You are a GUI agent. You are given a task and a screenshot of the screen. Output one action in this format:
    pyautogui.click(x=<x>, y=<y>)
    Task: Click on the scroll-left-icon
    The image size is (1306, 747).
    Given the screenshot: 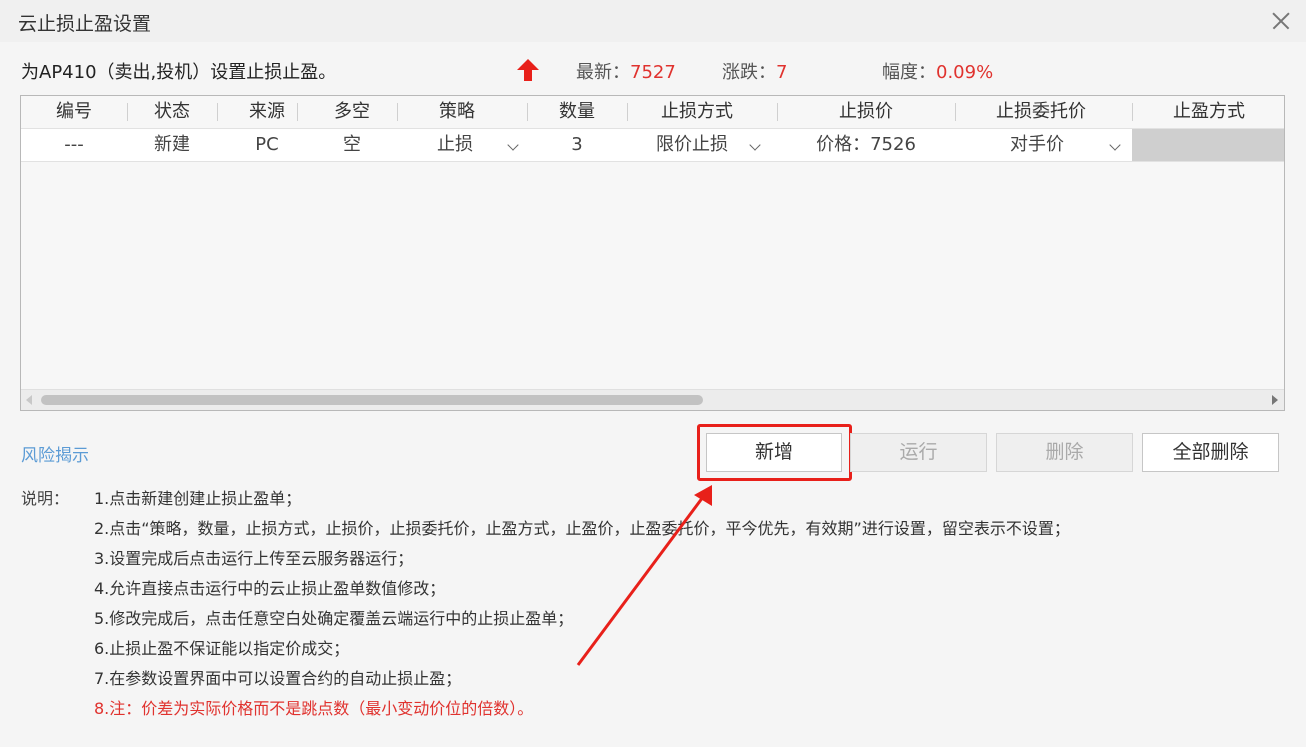 What is the action you would take?
    pyautogui.click(x=29, y=400)
    